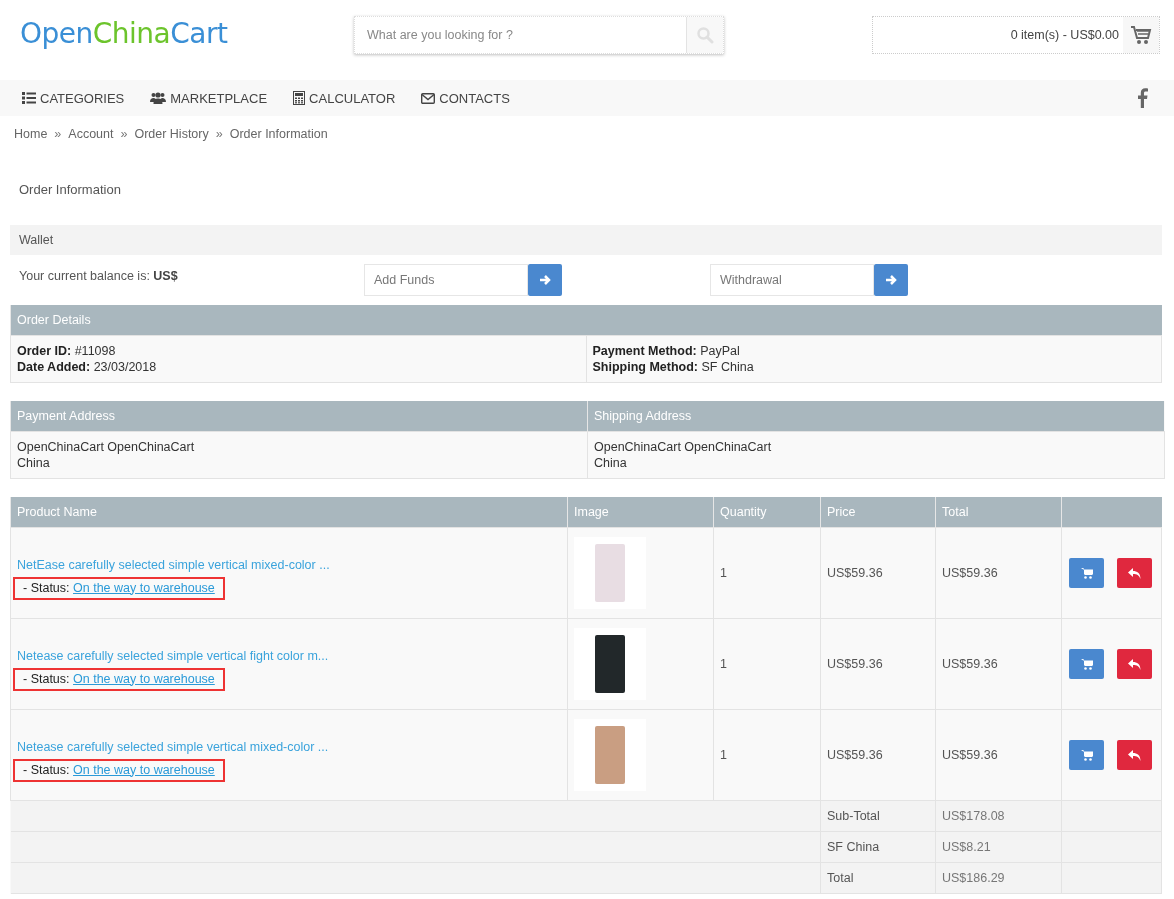  I want to click on total-label: SF China, so click(878, 847).